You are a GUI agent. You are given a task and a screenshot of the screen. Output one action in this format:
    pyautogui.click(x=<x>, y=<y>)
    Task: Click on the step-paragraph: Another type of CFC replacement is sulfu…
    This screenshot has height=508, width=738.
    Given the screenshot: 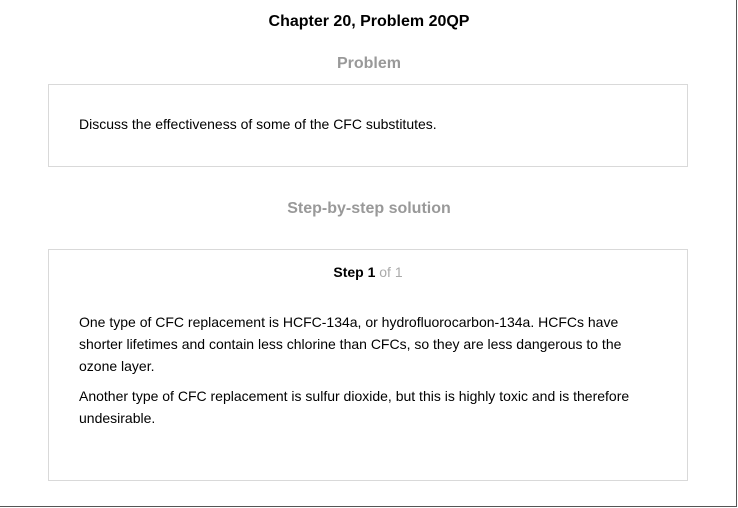 What is the action you would take?
    pyautogui.click(x=354, y=407)
    